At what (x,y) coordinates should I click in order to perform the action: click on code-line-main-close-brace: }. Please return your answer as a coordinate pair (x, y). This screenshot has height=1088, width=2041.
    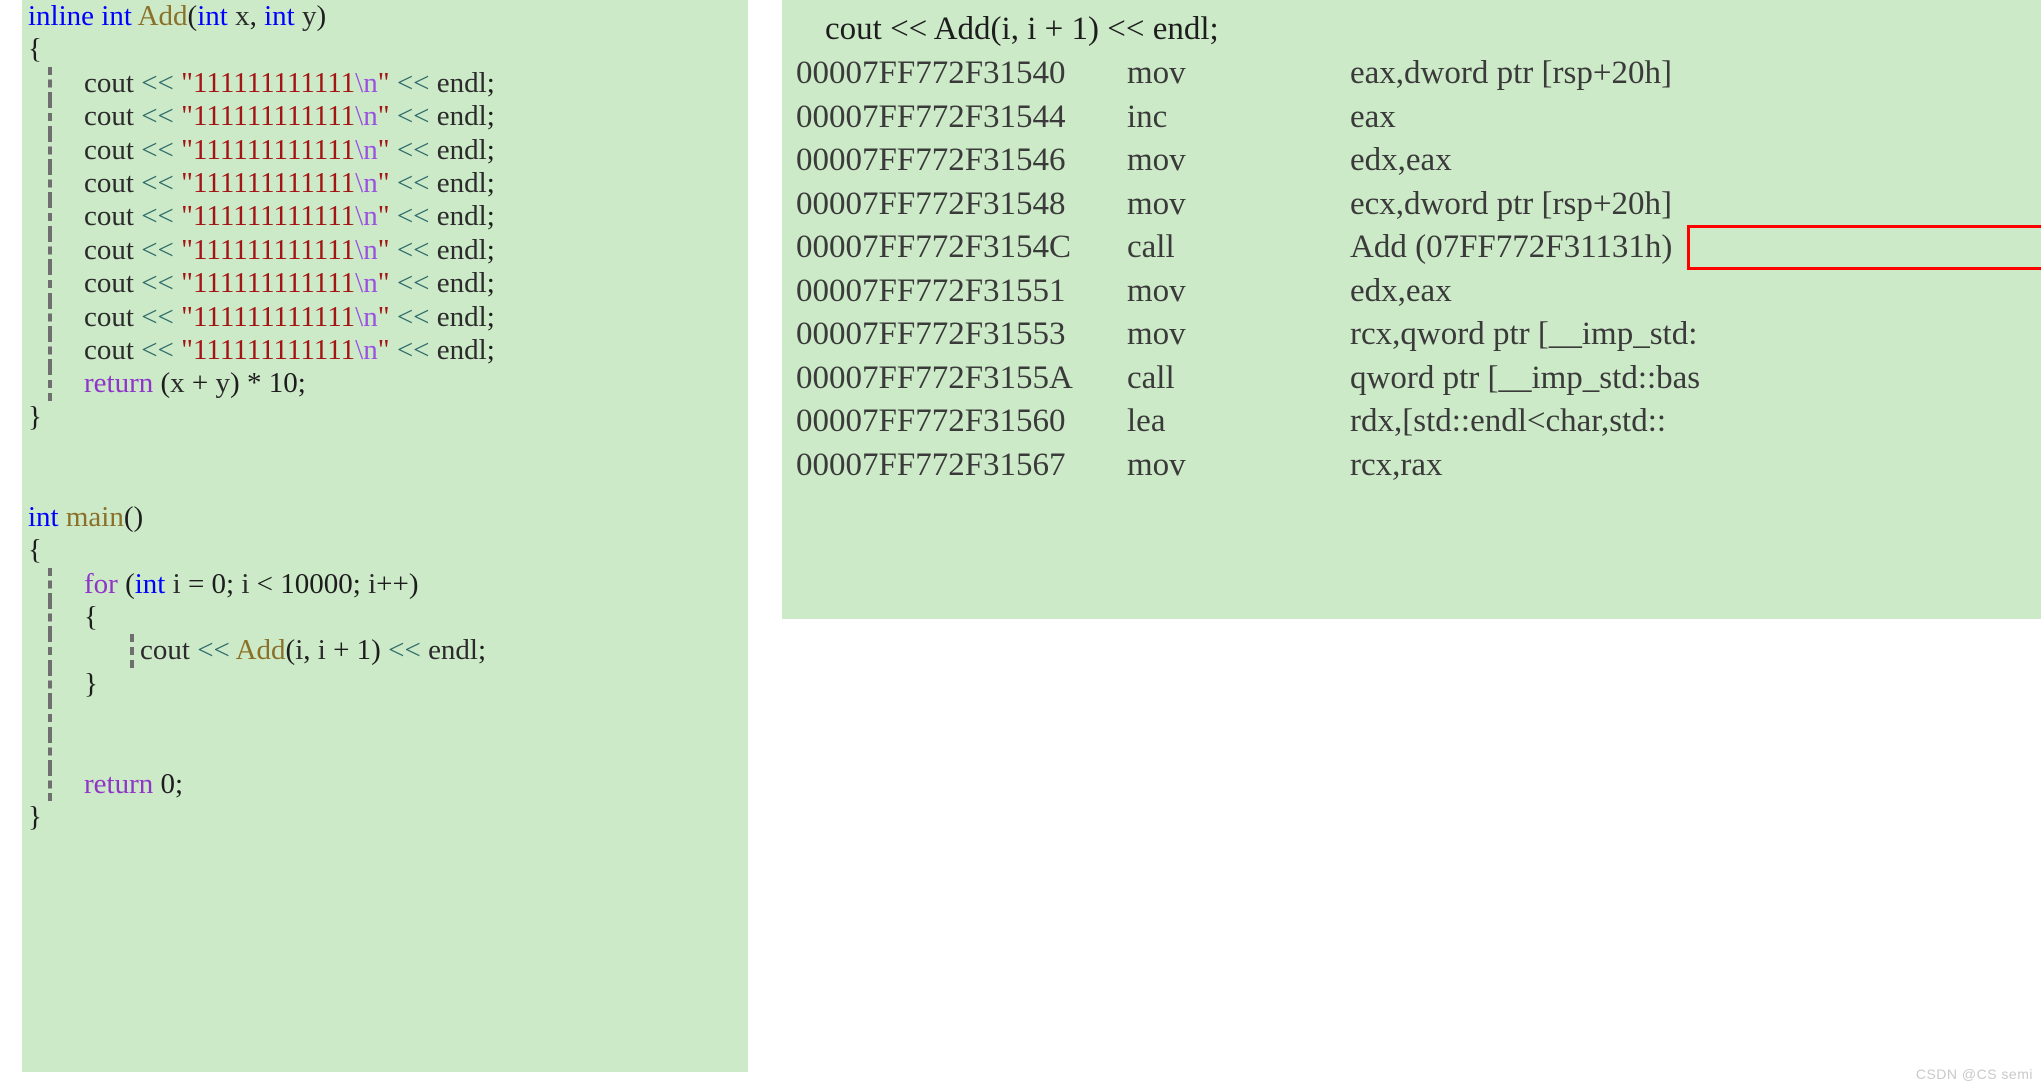
    Looking at the image, I should click on (385, 817).